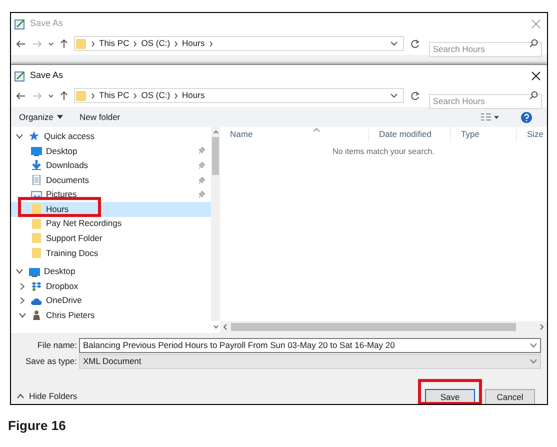  Describe the element at coordinates (310, 345) in the screenshot. I see `file-name-field: Balancing Previous Period Hours to Payroll From Sun 03-May 20 to Sat 16-May 20` at that location.